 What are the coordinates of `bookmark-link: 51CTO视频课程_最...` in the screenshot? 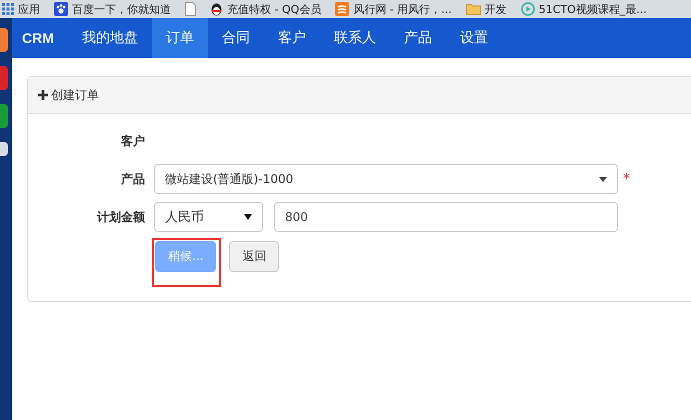 It's located at (592, 9).